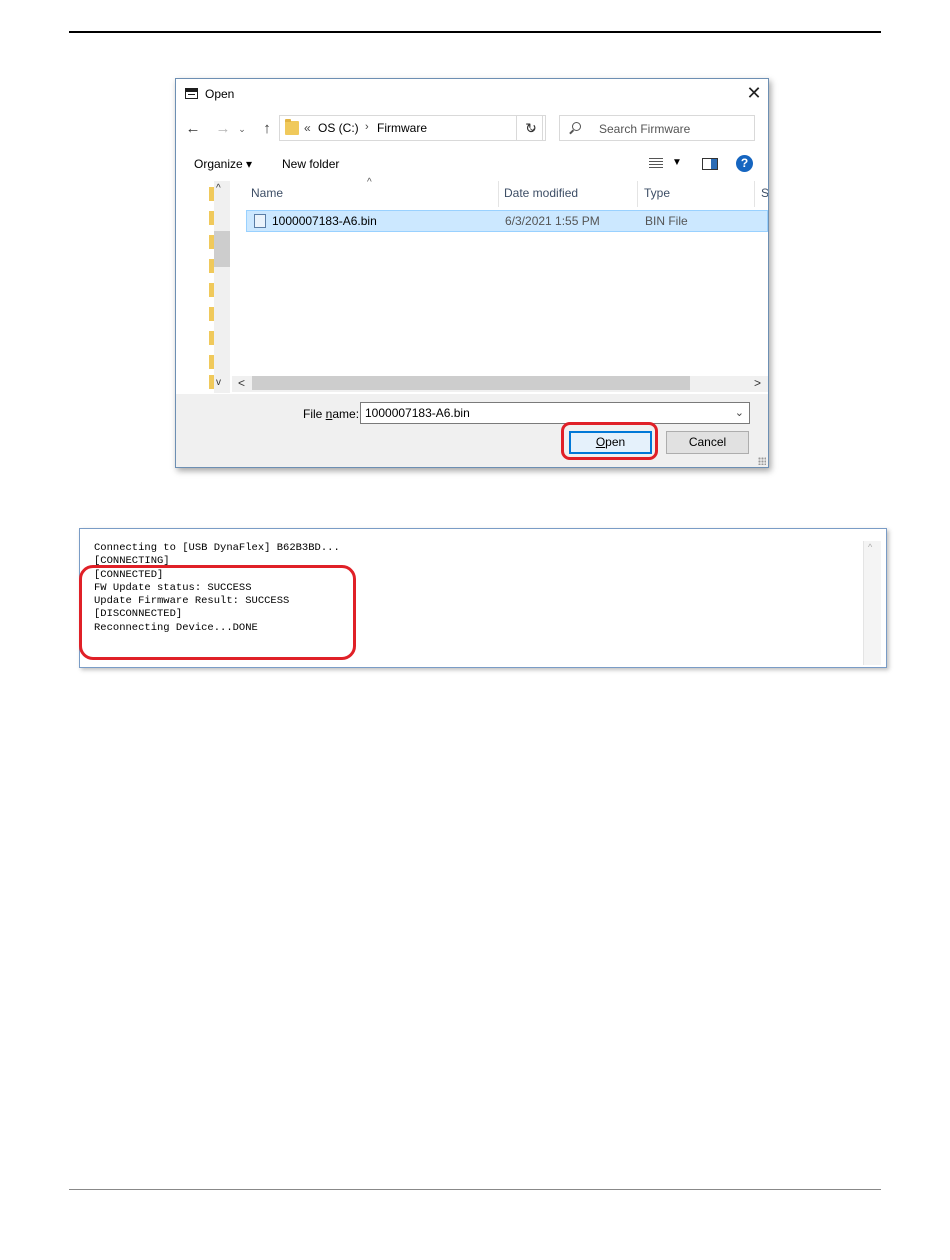  Describe the element at coordinates (762, 461) in the screenshot. I see `resize-grip-icon` at that location.